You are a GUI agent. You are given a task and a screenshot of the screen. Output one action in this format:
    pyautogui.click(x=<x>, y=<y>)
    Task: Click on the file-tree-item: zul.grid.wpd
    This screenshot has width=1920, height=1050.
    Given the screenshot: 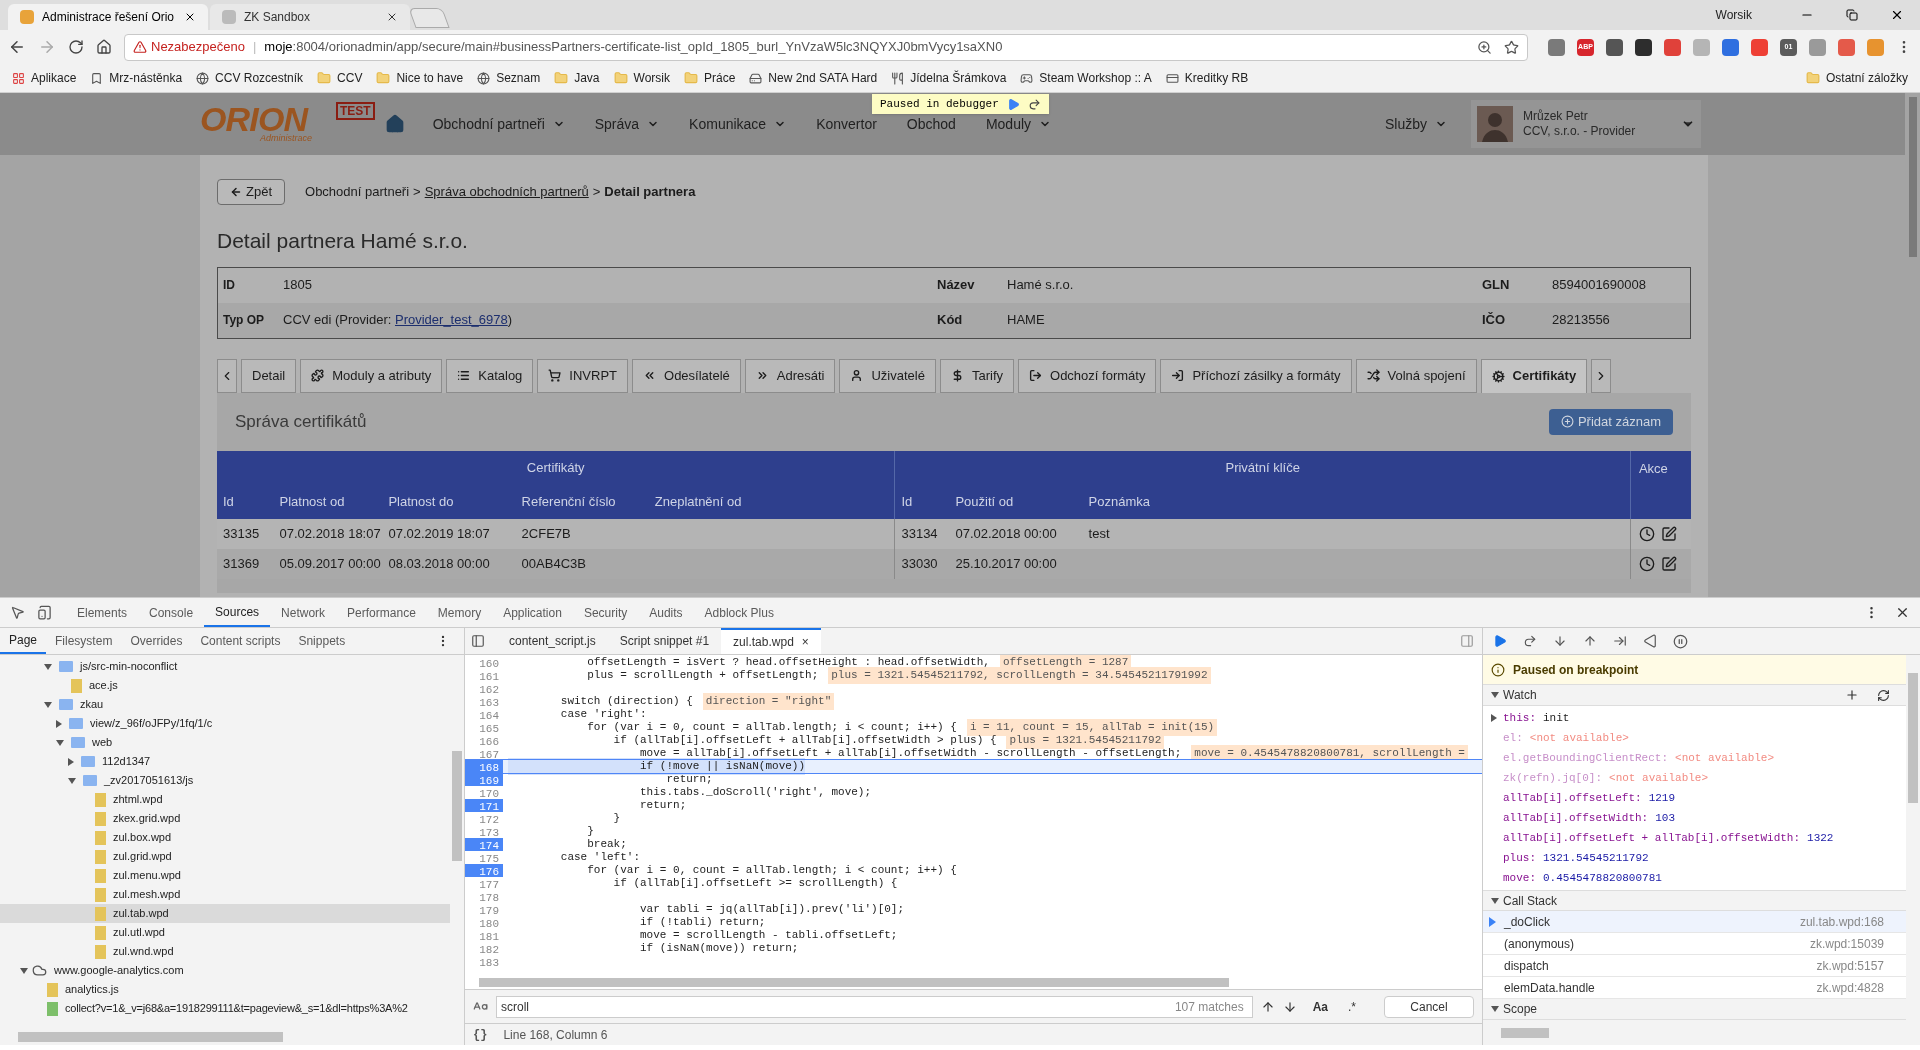 What is the action you would take?
    pyautogui.click(x=225, y=856)
    